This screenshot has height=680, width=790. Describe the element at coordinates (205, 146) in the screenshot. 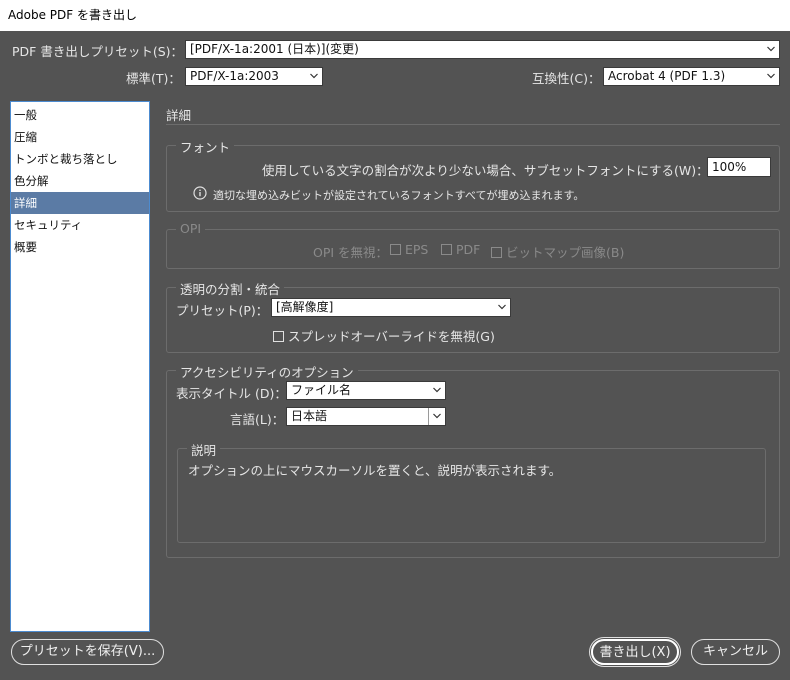

I see `font-legend: フォント` at that location.